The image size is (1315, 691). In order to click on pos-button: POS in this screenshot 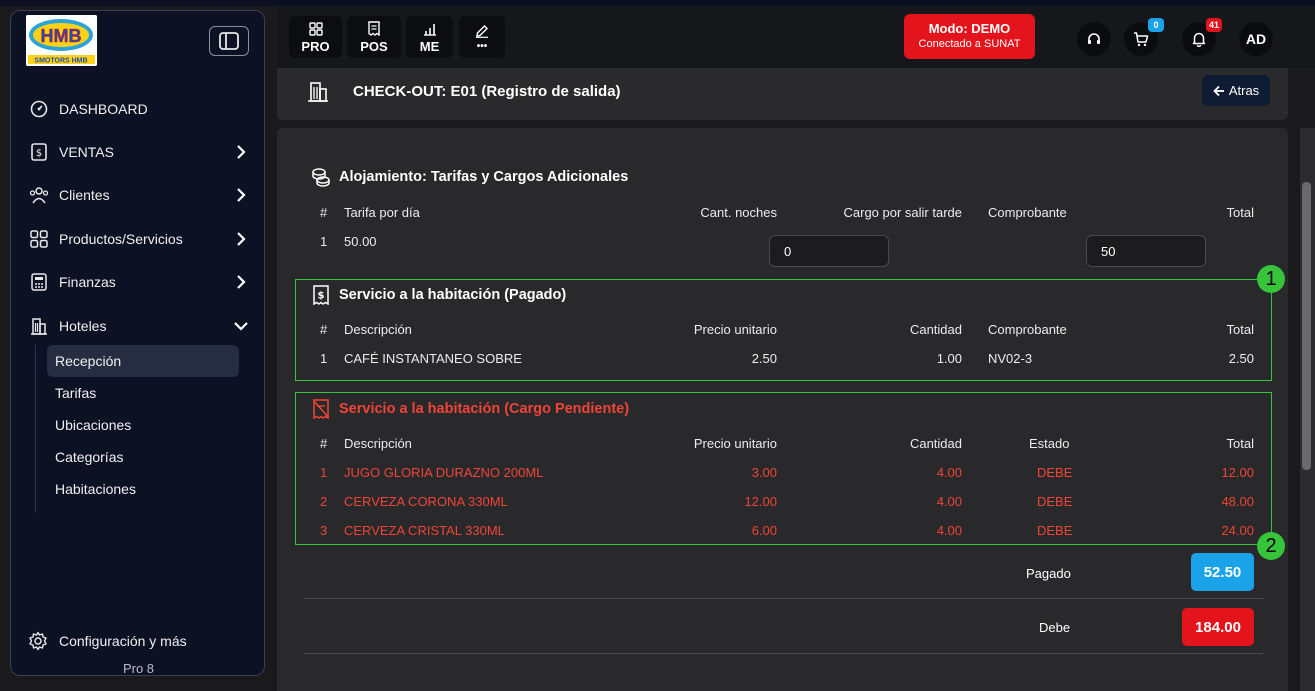, I will do `click(374, 37)`.